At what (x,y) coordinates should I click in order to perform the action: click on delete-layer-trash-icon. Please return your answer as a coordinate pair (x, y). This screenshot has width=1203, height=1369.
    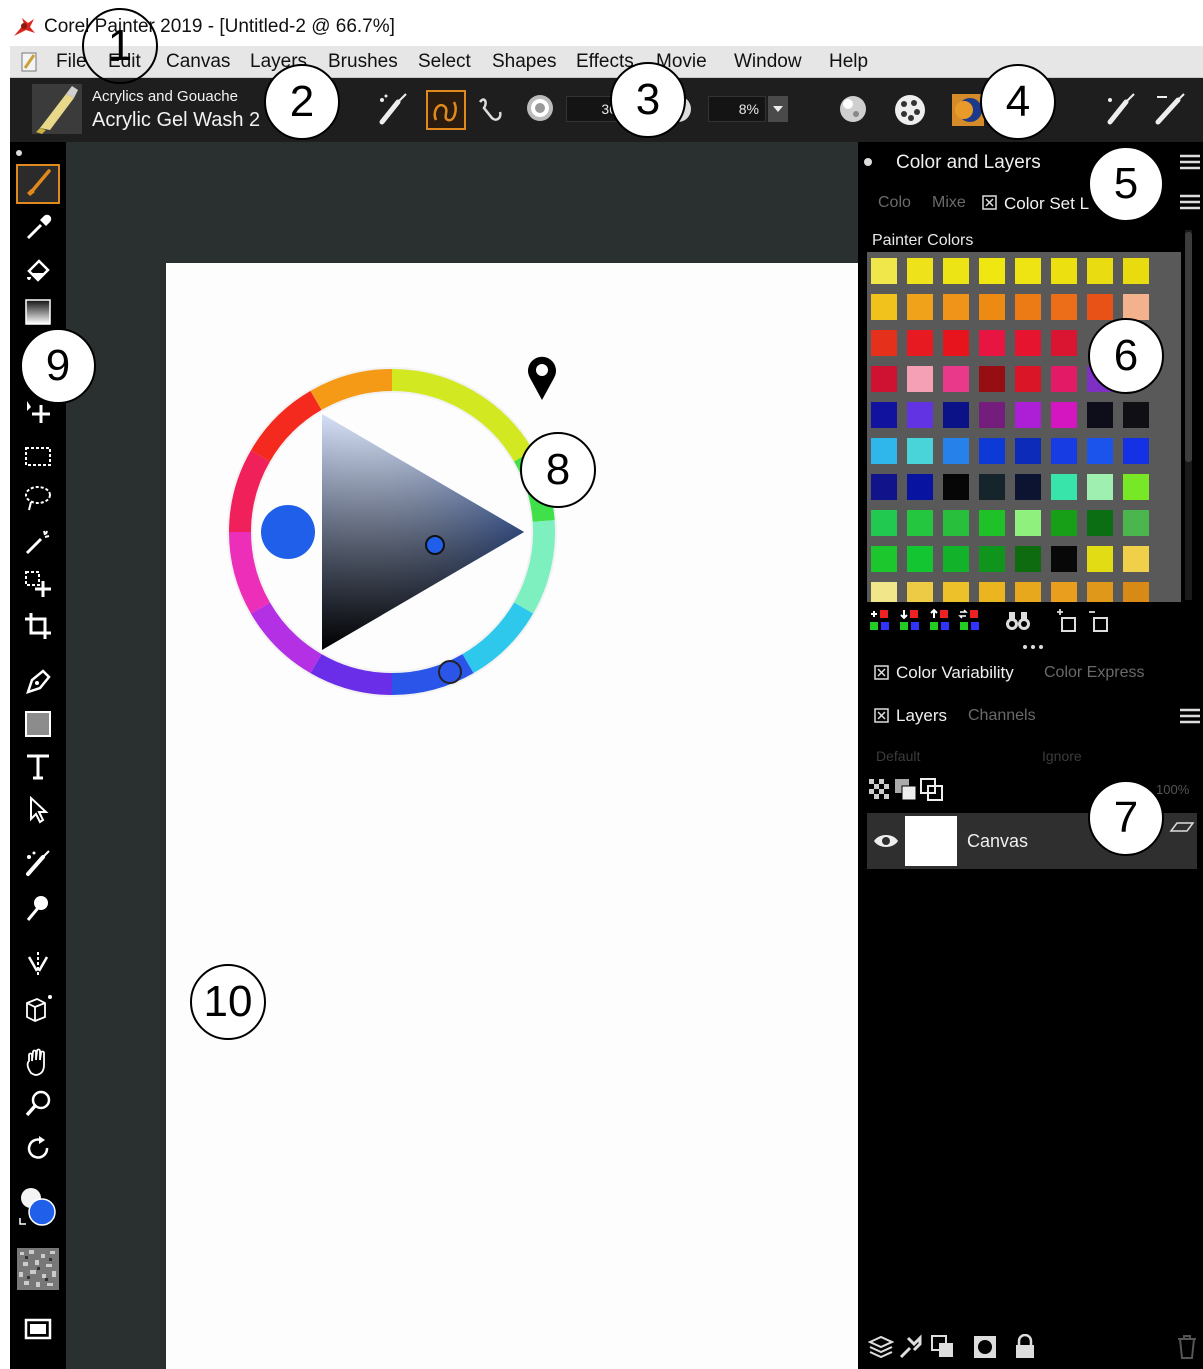
    Looking at the image, I should click on (1187, 1349).